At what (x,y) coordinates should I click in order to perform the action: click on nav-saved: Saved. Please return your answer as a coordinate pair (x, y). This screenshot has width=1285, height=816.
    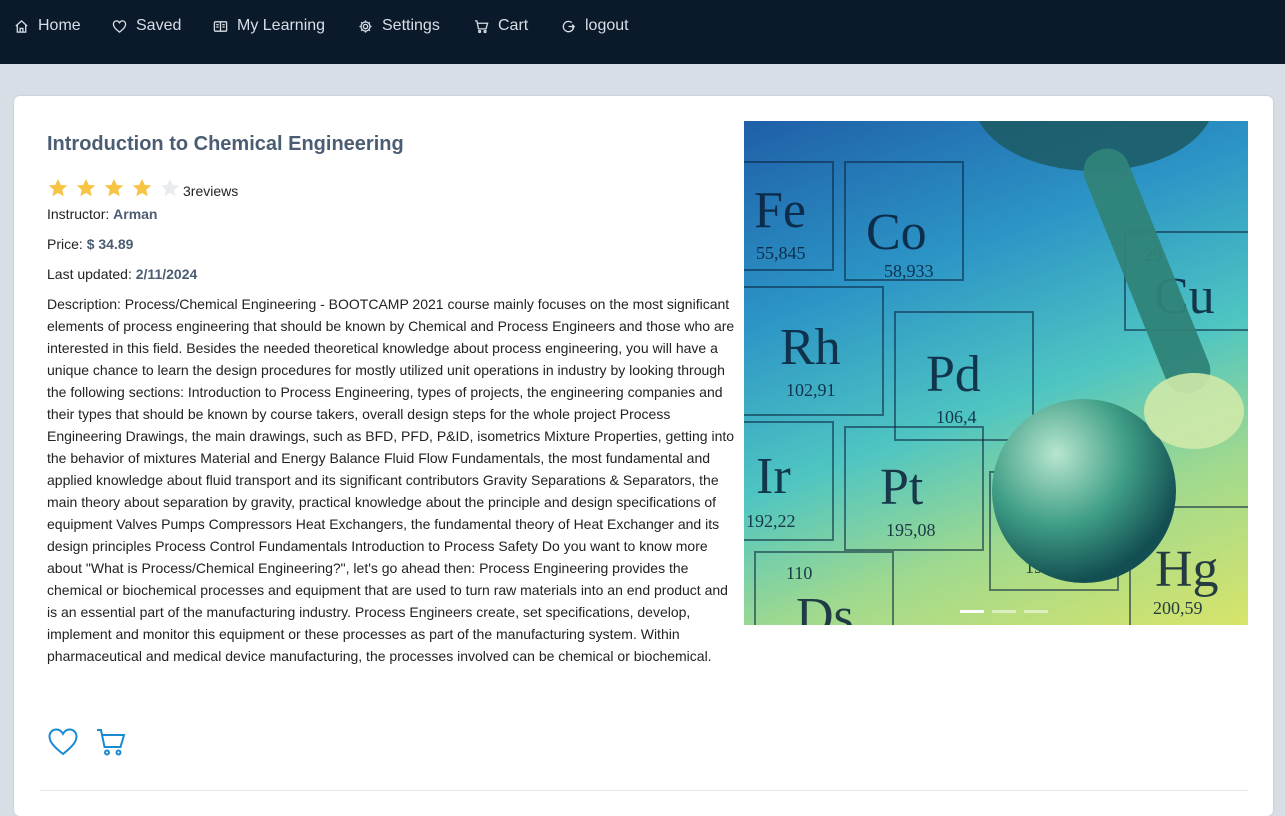
    Looking at the image, I should click on (146, 26).